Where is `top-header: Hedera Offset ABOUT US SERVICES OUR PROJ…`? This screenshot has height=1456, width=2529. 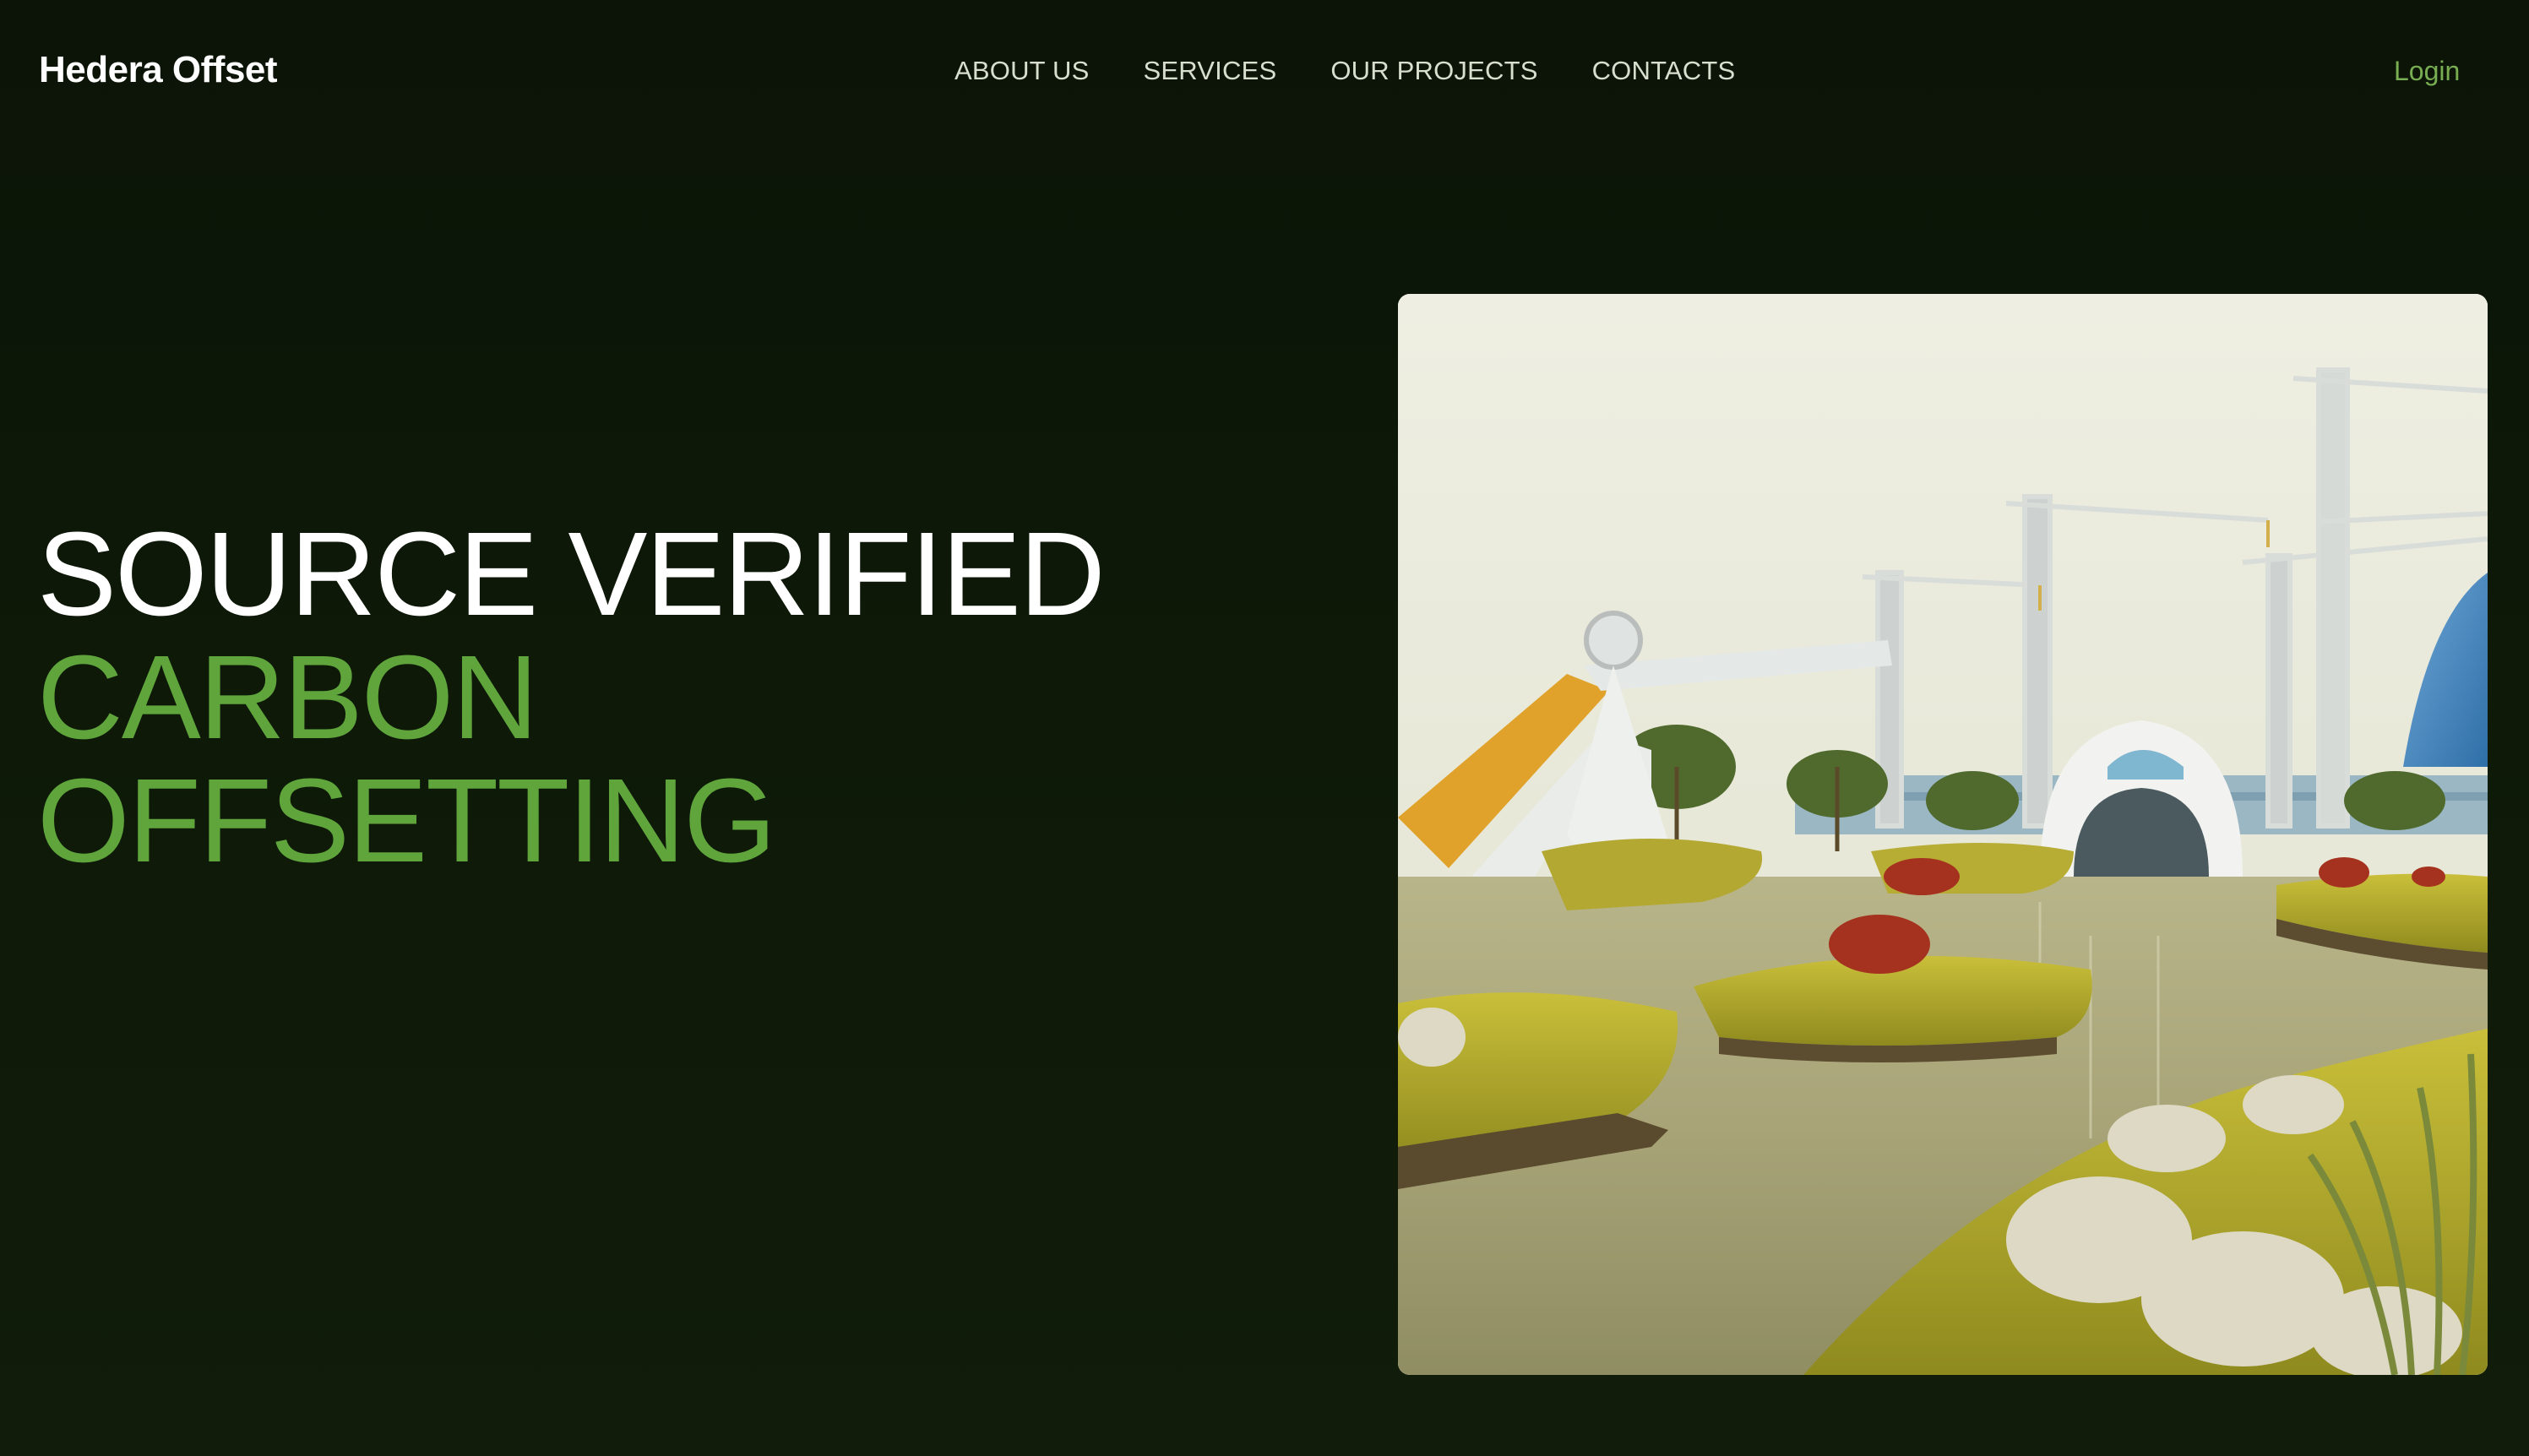 top-header: Hedera Offset ABOUT US SERVICES OUR PROJ… is located at coordinates (1264, 72).